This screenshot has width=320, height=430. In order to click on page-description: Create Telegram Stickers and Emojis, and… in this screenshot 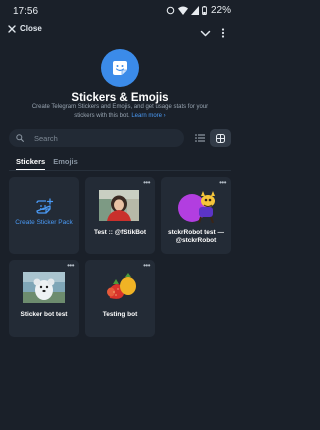, I will do `click(120, 112)`.